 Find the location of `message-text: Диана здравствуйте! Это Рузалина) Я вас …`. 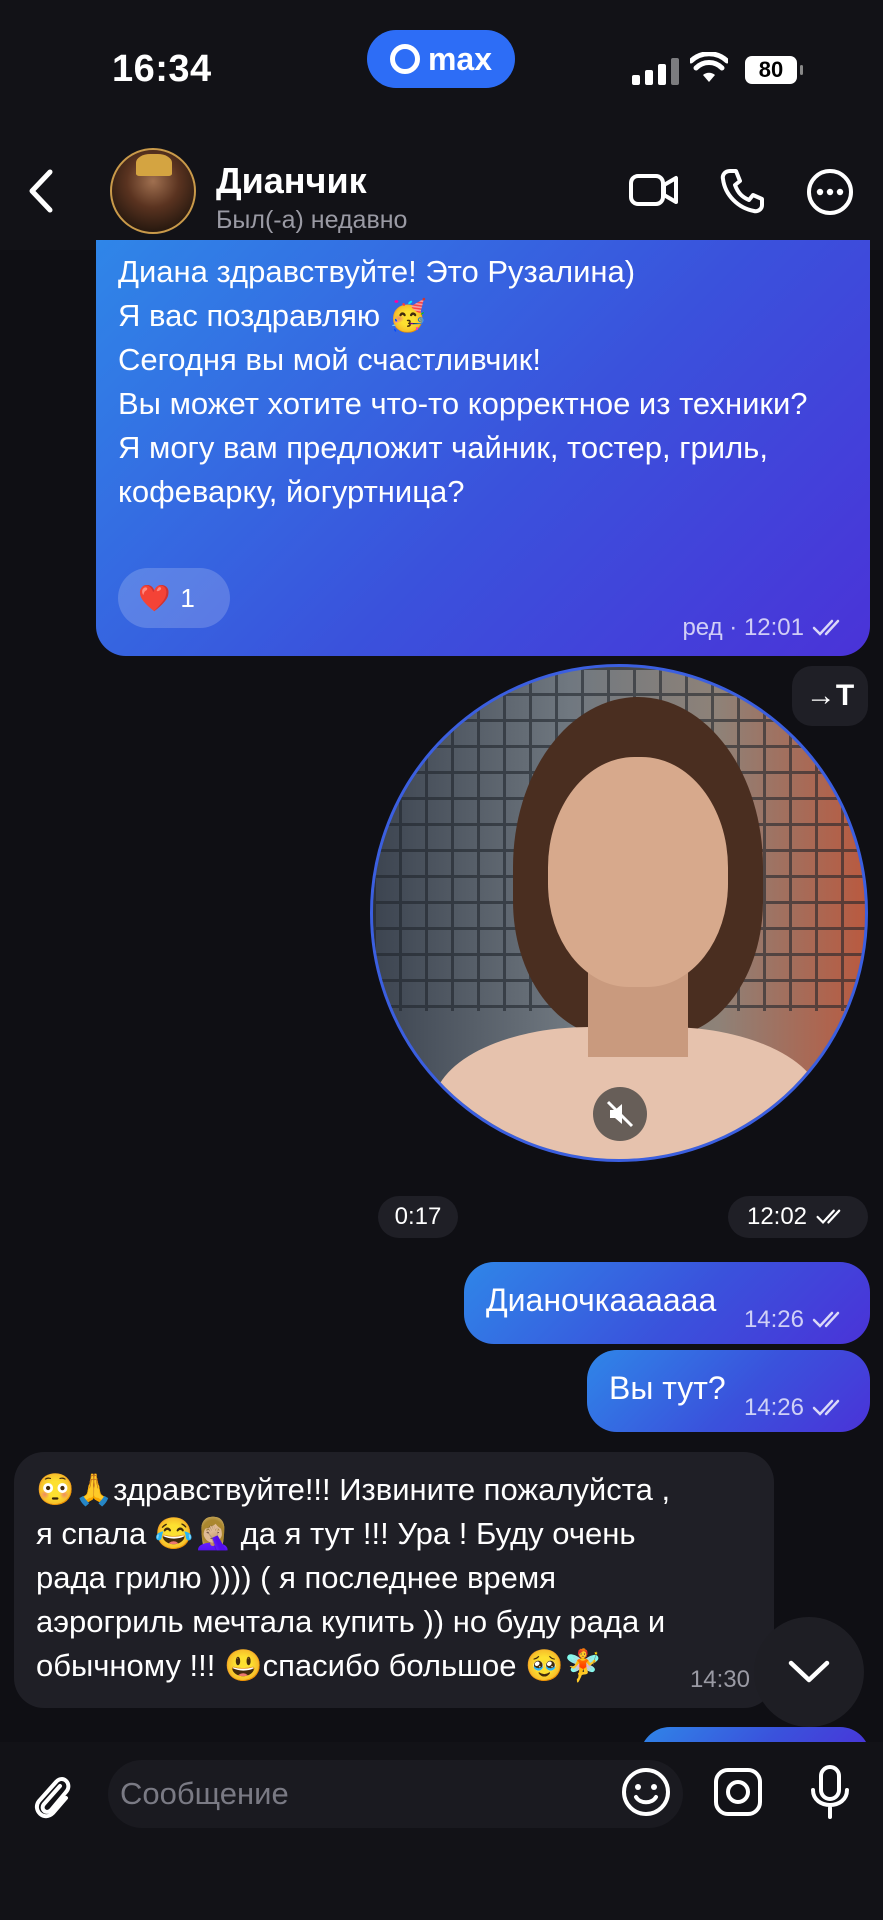

message-text: Диана здравствуйте! Это Рузалина) Я вас … is located at coordinates (463, 381).